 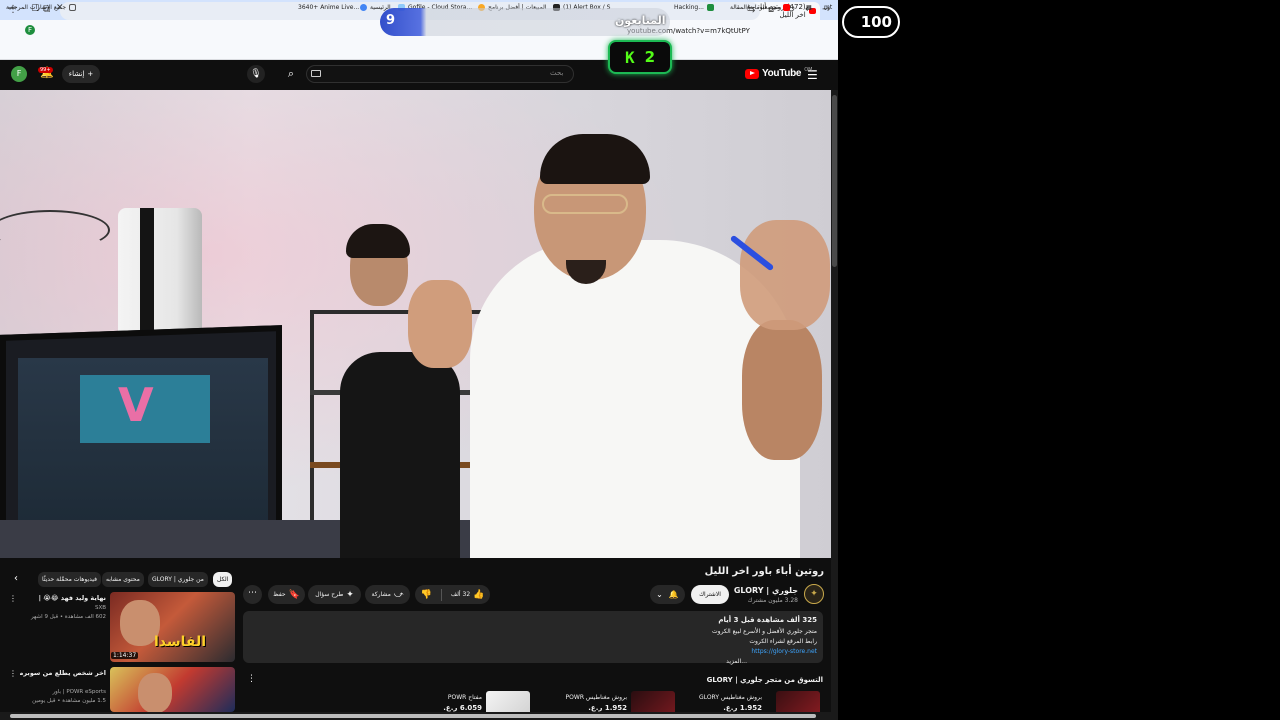 I want to click on ask-button: ✦ طرح سؤال, so click(x=334, y=594).